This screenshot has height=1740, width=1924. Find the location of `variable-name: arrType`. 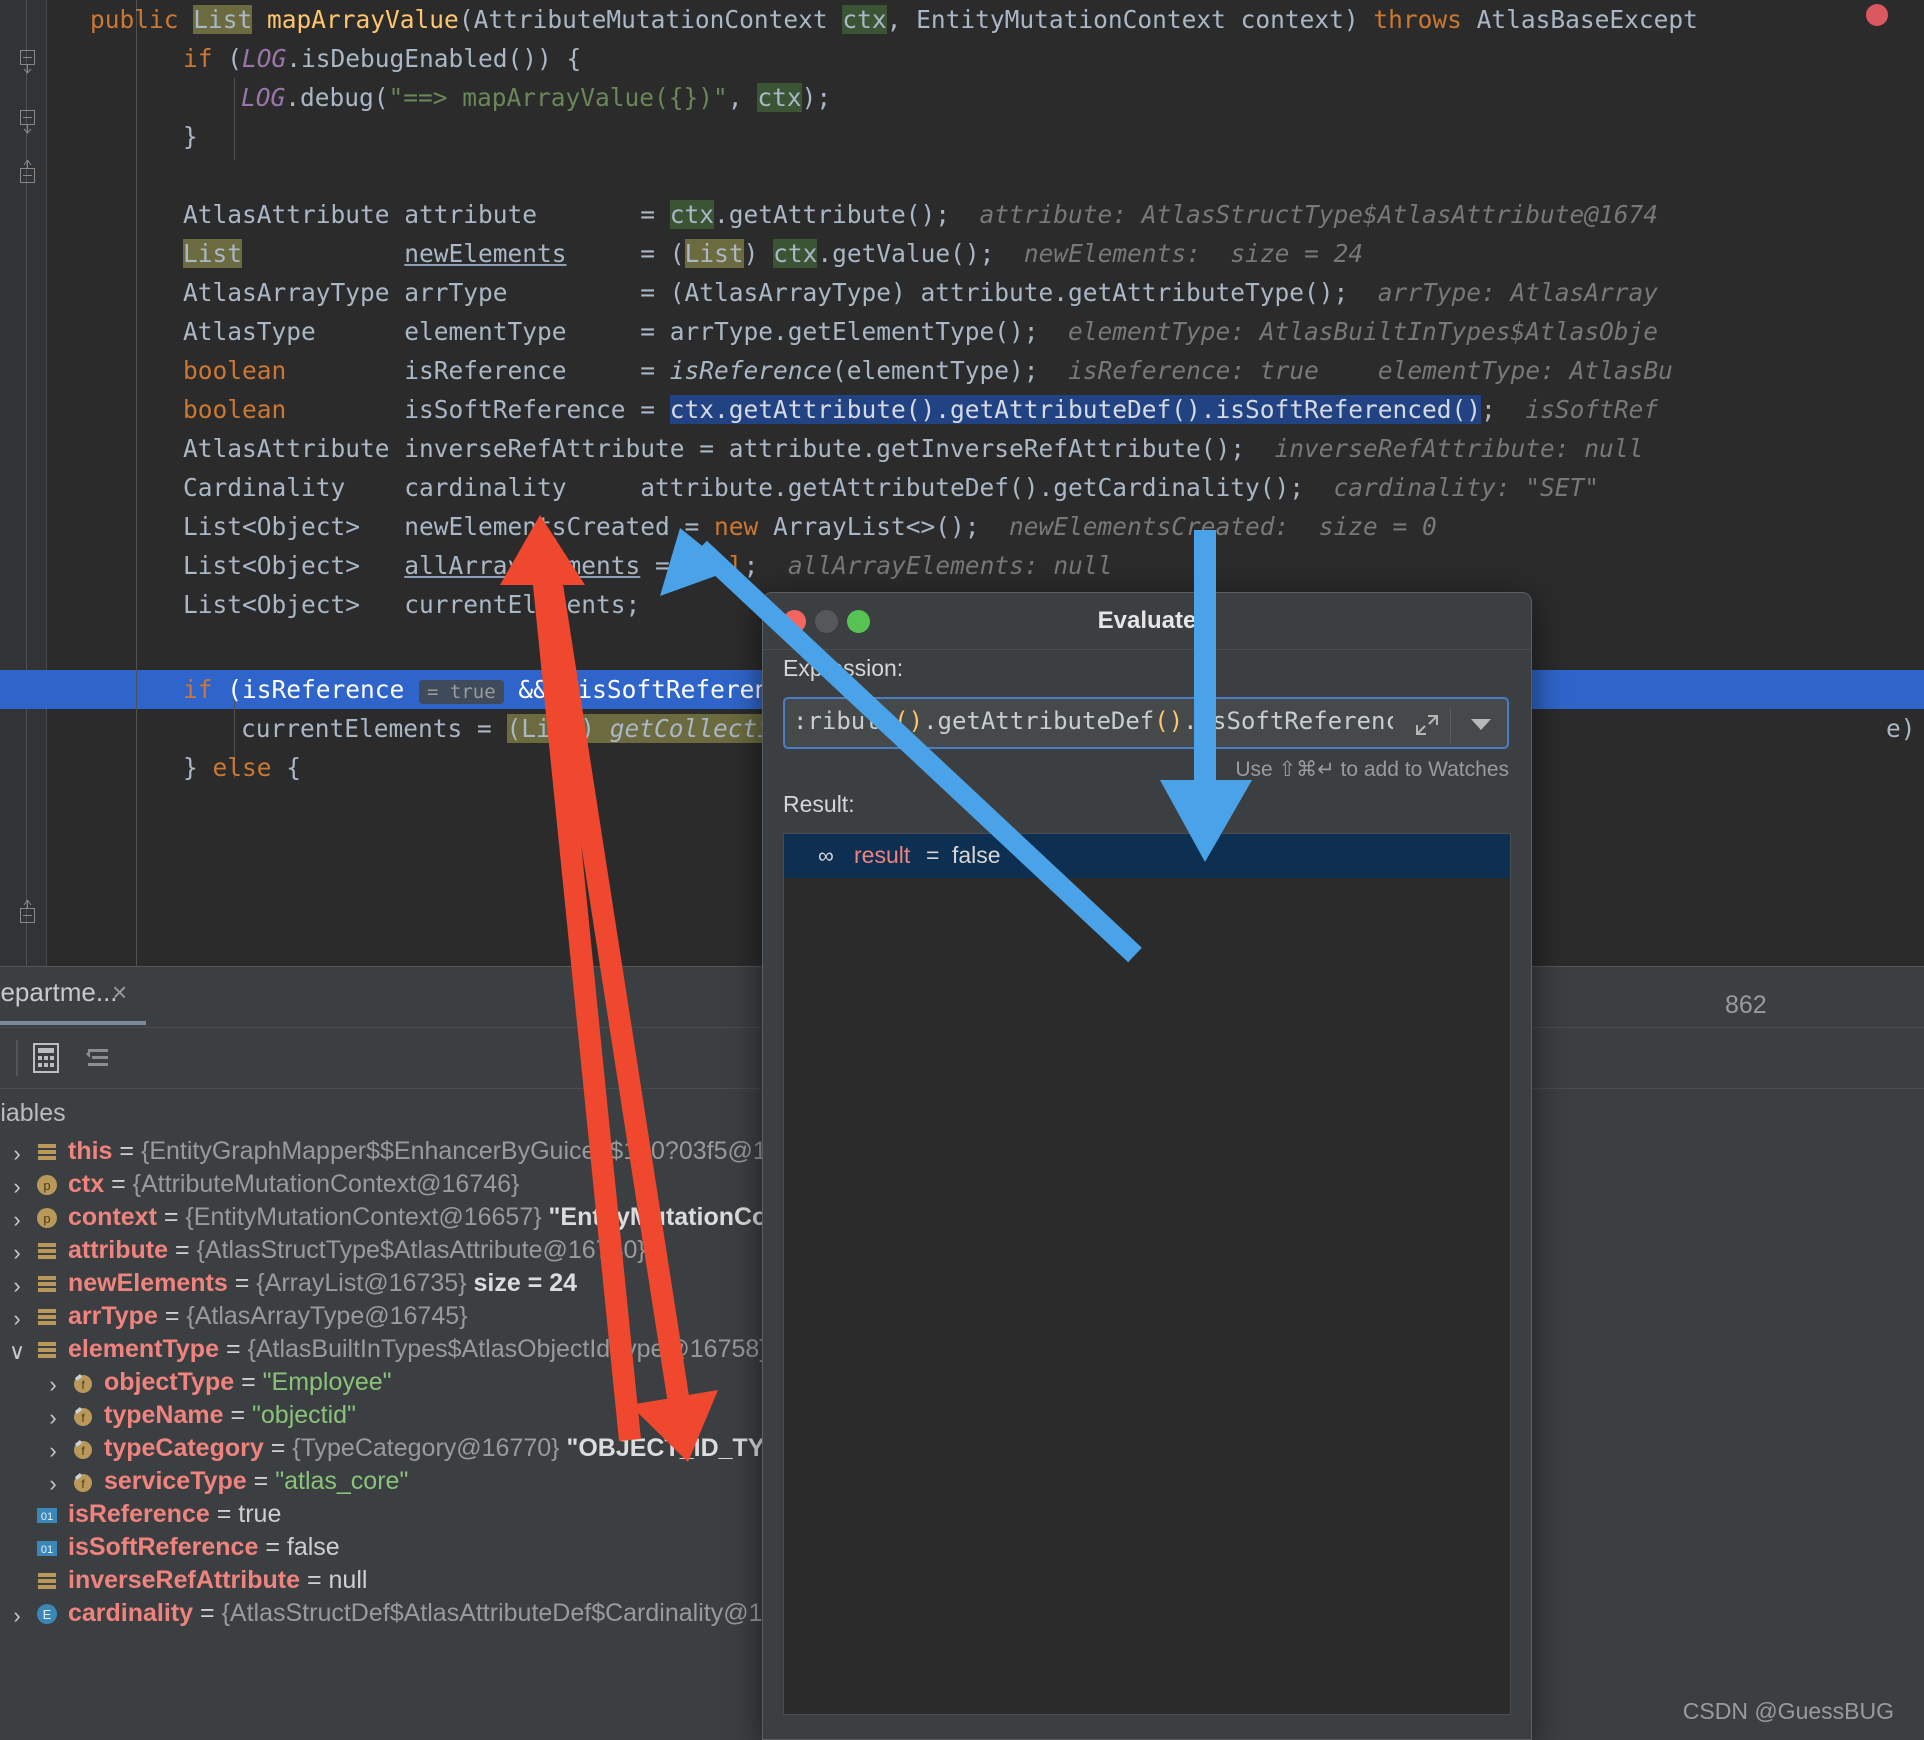

variable-name: arrType is located at coordinates (113, 1316).